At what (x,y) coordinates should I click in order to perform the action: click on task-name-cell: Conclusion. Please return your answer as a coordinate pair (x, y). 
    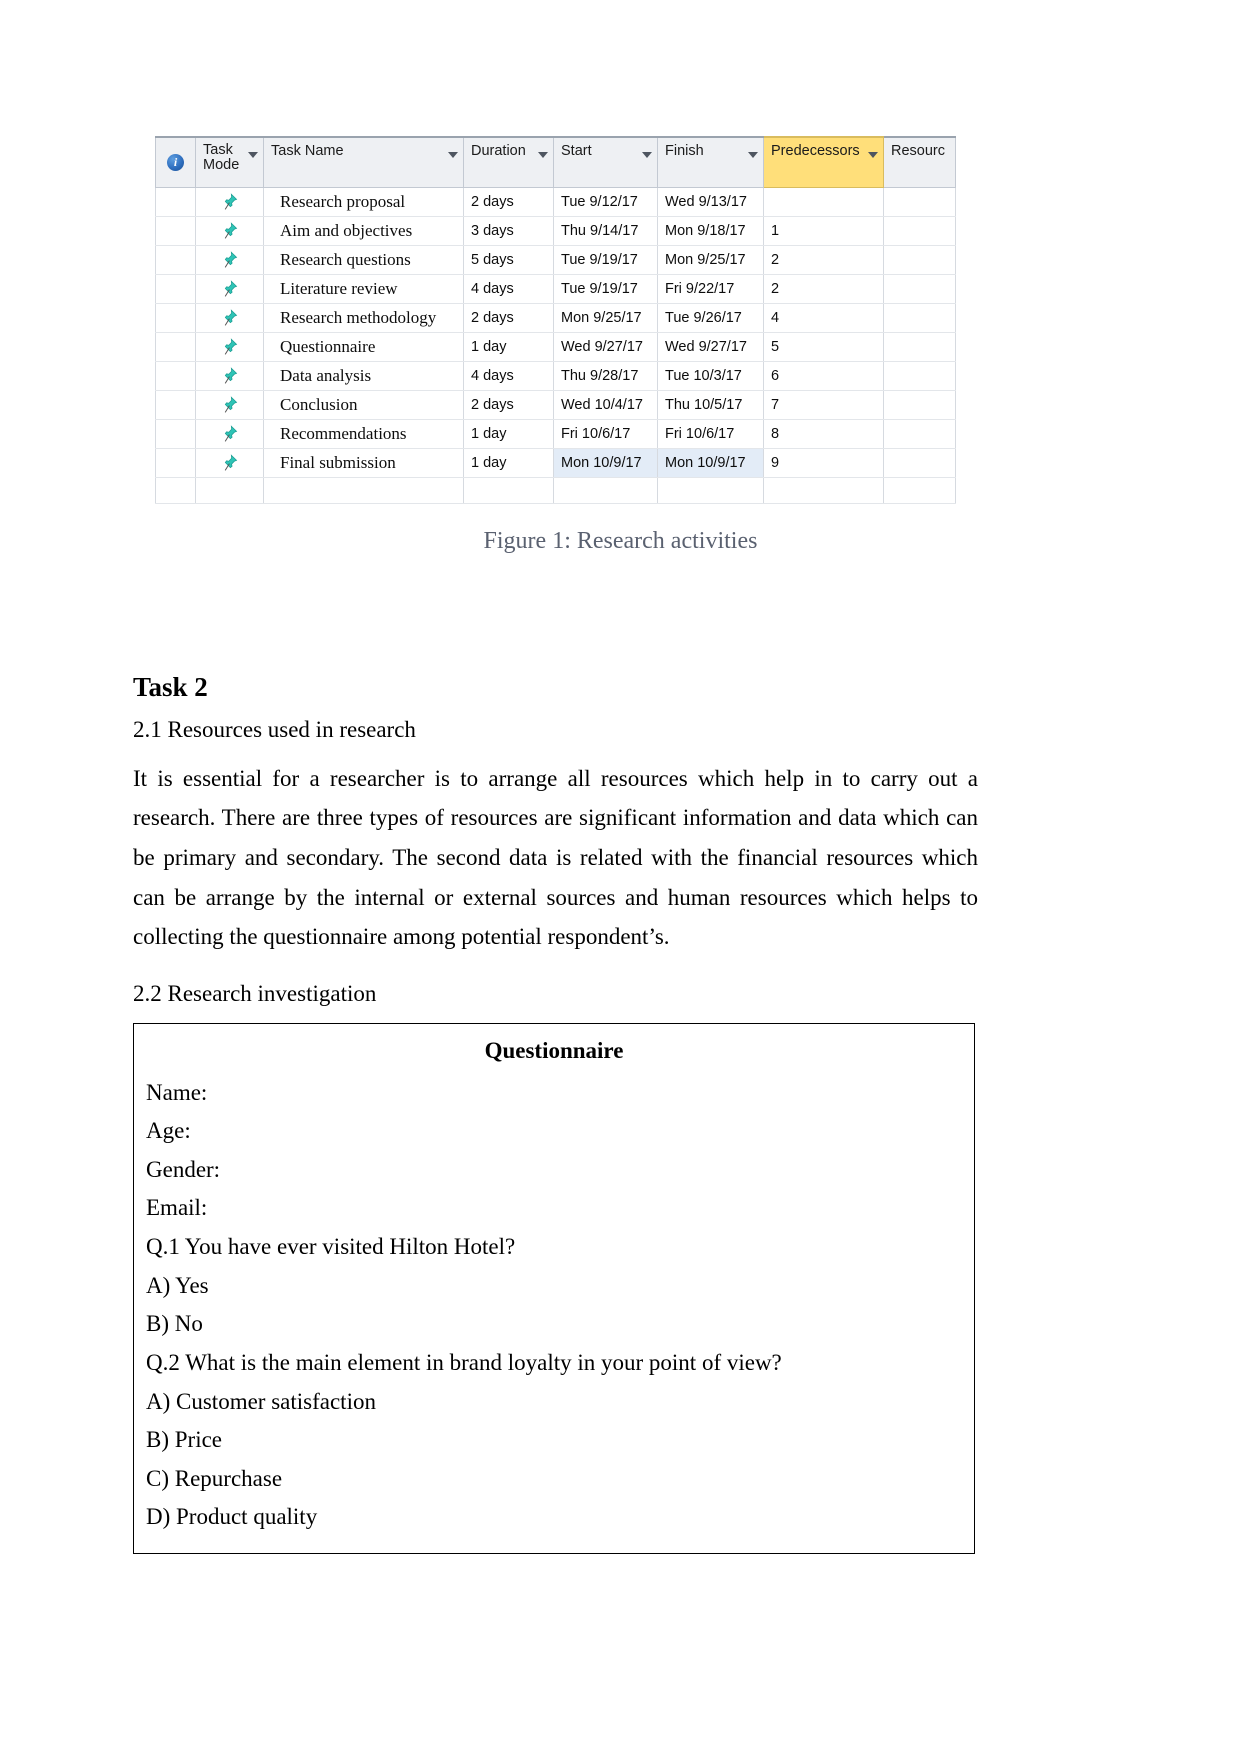
    Looking at the image, I should click on (363, 405).